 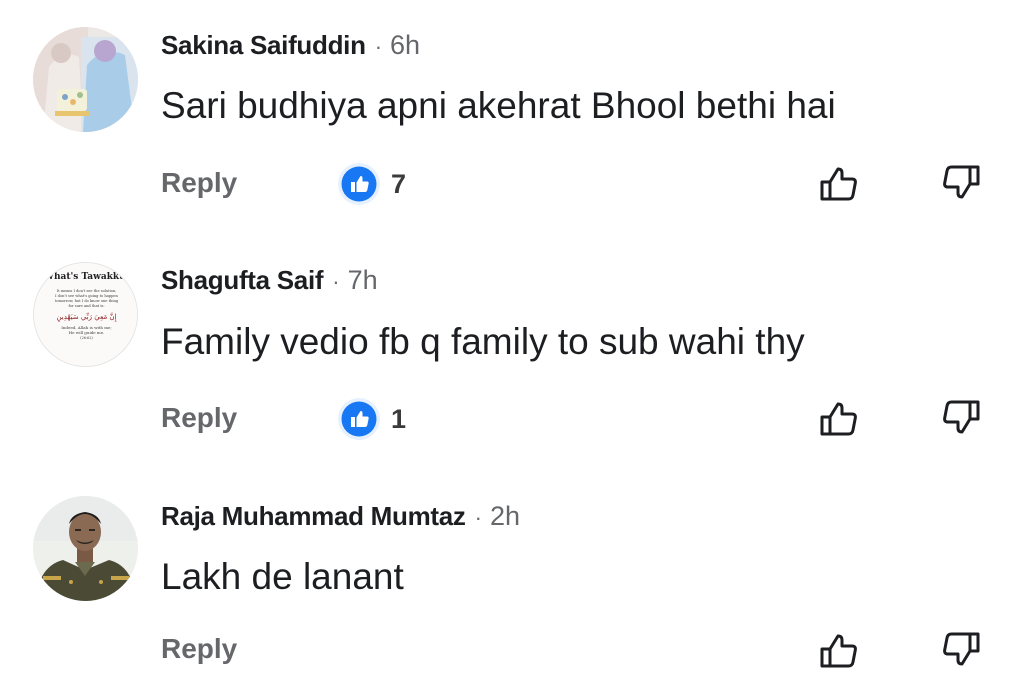 I want to click on author-name: Shagufta Saif, so click(x=242, y=280).